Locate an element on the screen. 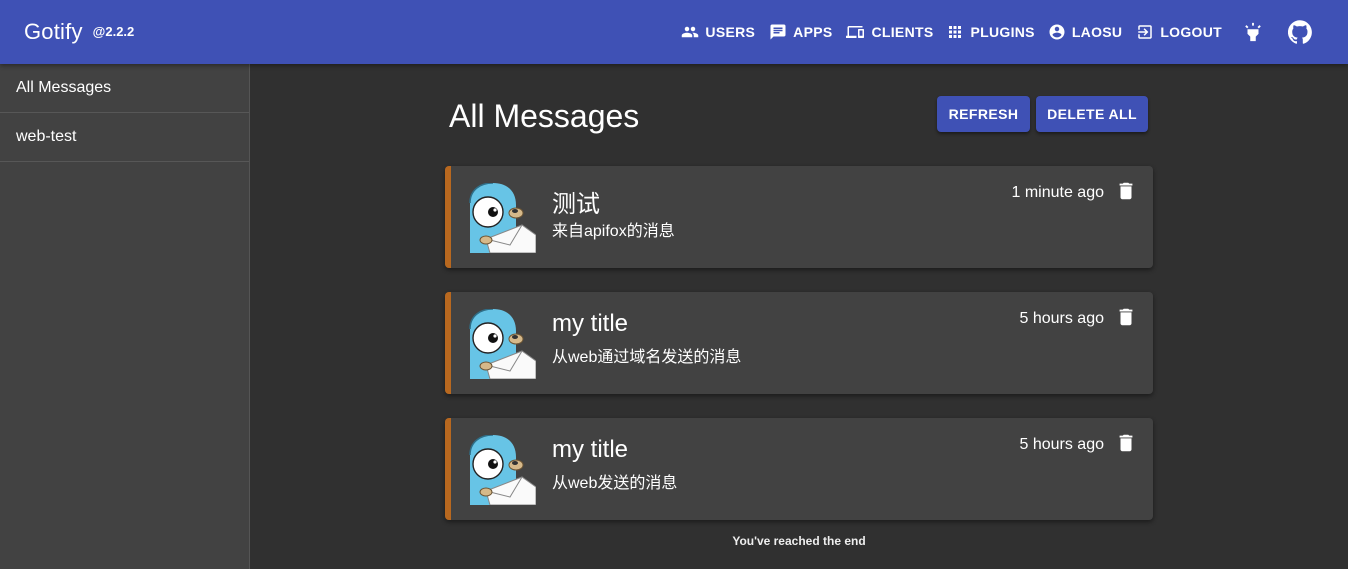 The image size is (1348, 569). nav-apps-button: APPS is located at coordinates (800, 32).